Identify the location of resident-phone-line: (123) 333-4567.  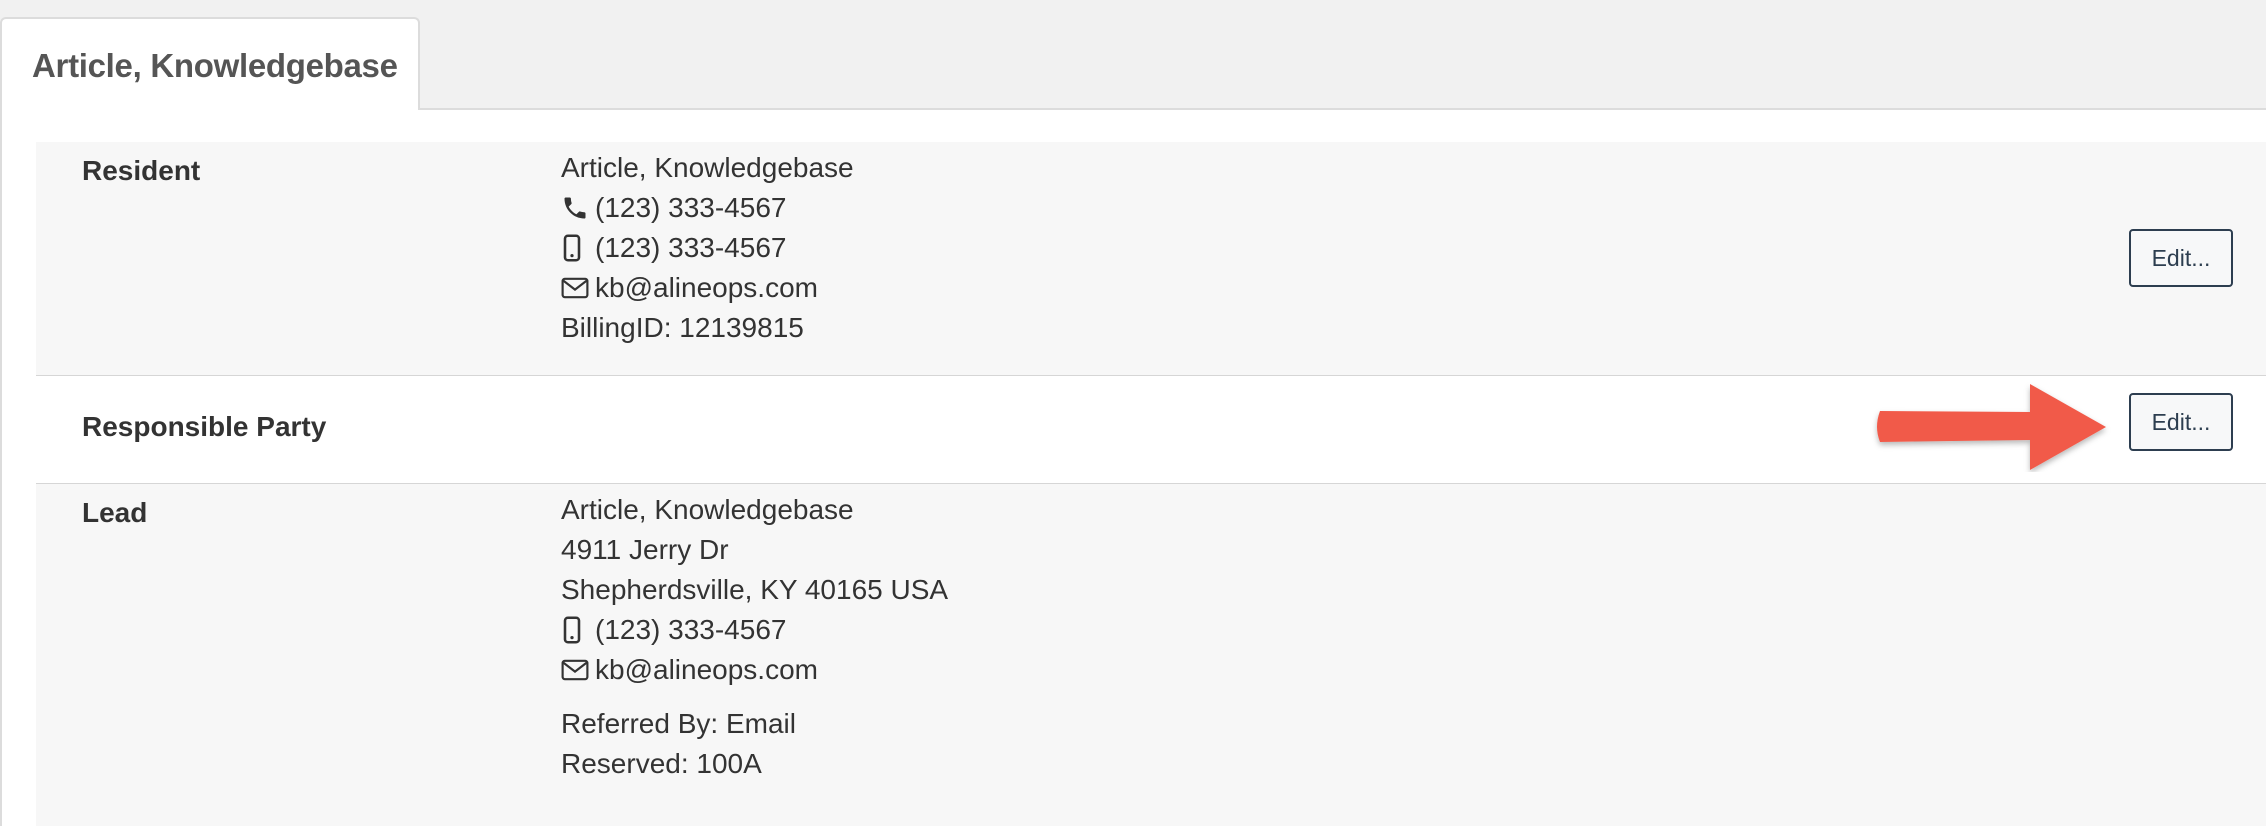
(707, 208).